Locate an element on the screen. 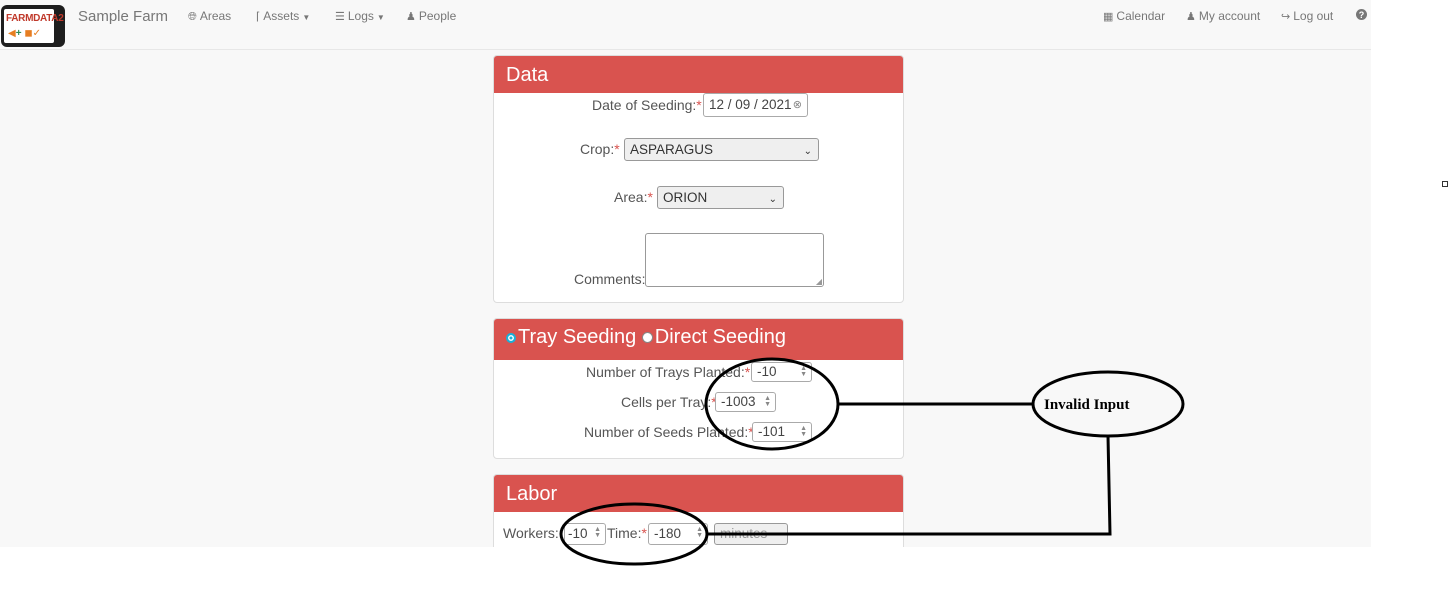 This screenshot has width=1448, height=589. scroll-marker is located at coordinates (1445, 184).